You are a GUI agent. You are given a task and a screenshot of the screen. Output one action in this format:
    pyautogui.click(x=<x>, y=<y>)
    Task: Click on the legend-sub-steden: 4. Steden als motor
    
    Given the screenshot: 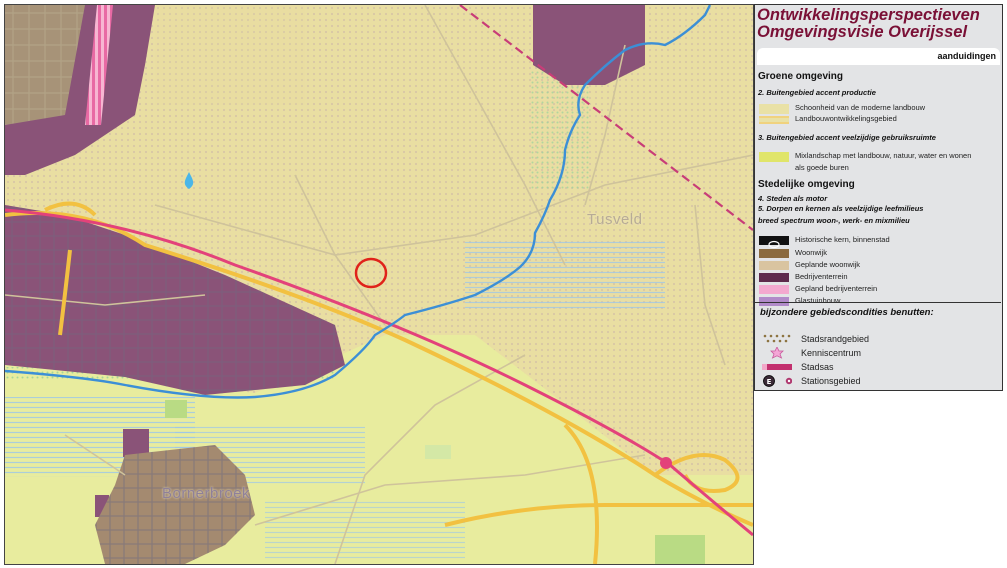 What is the action you would take?
    pyautogui.click(x=793, y=198)
    